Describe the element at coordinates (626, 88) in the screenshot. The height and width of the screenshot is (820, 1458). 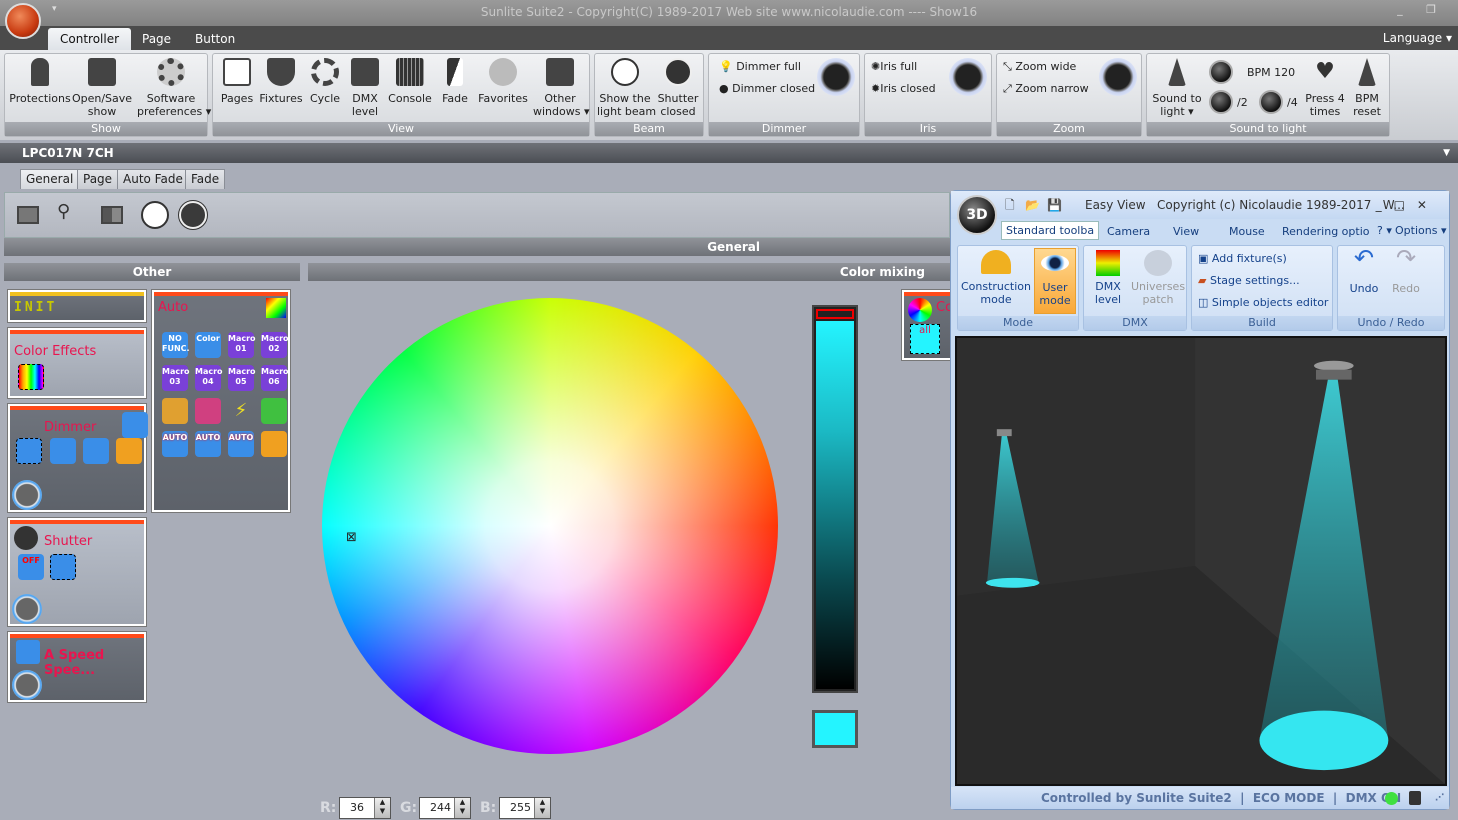
I see `show-light-beam-button: Show the light beam` at that location.